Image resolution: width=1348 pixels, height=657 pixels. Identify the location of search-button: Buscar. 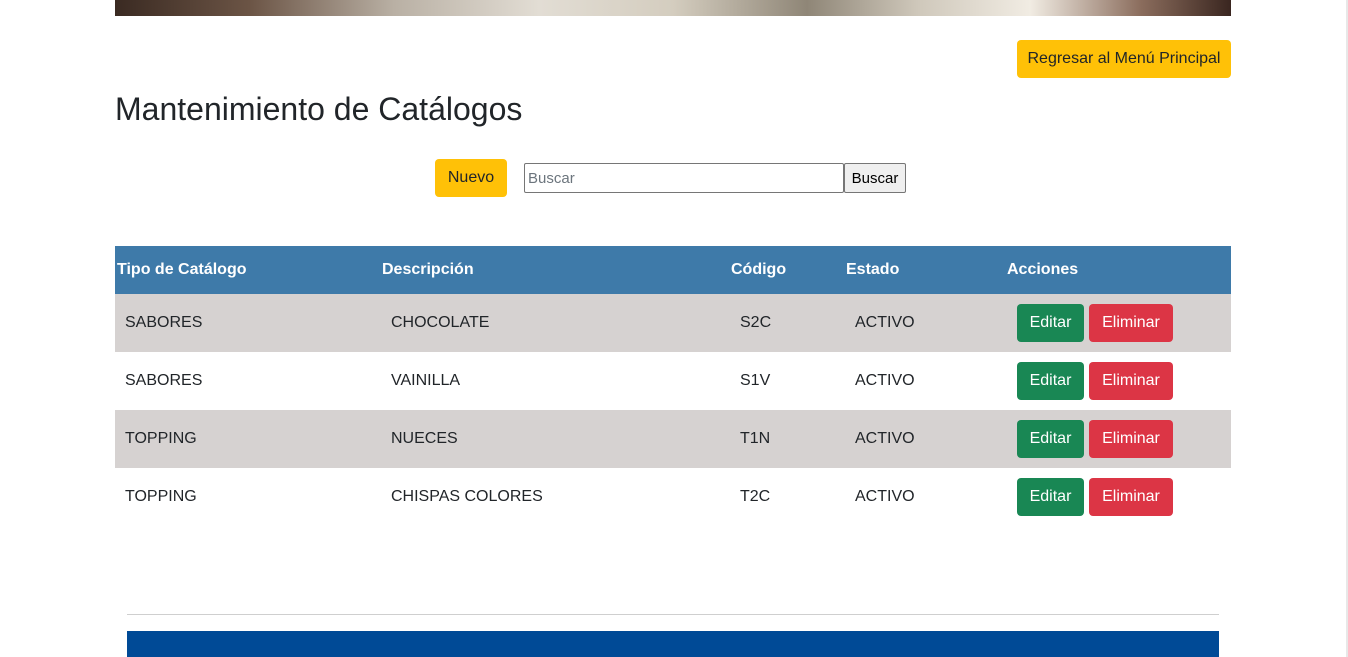
(875, 178).